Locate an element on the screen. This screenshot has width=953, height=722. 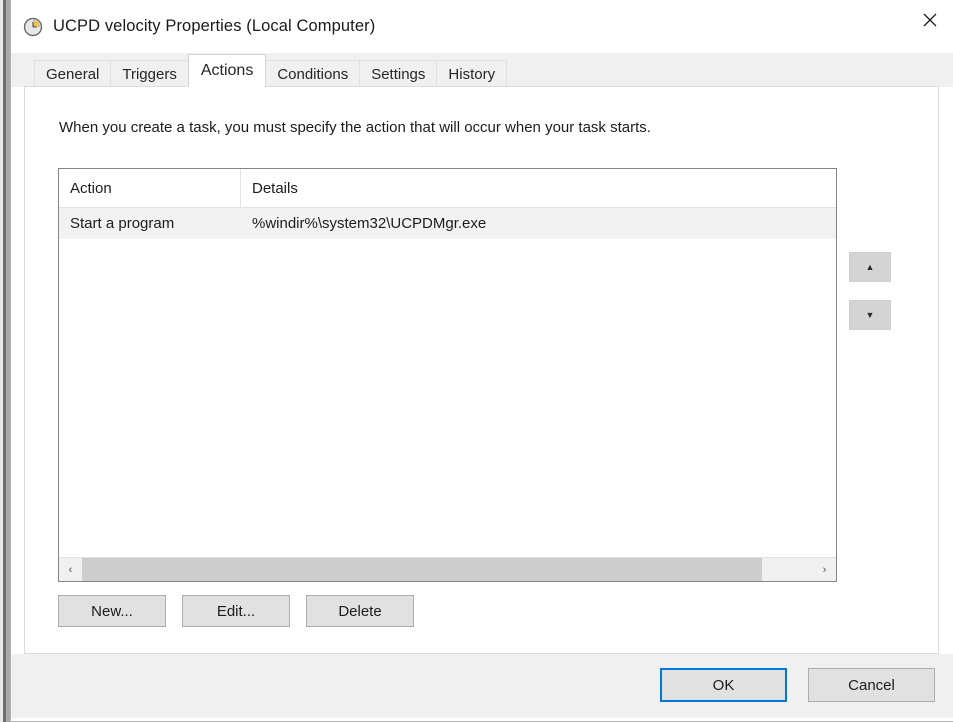
move-down-button: ▼ is located at coordinates (870, 315).